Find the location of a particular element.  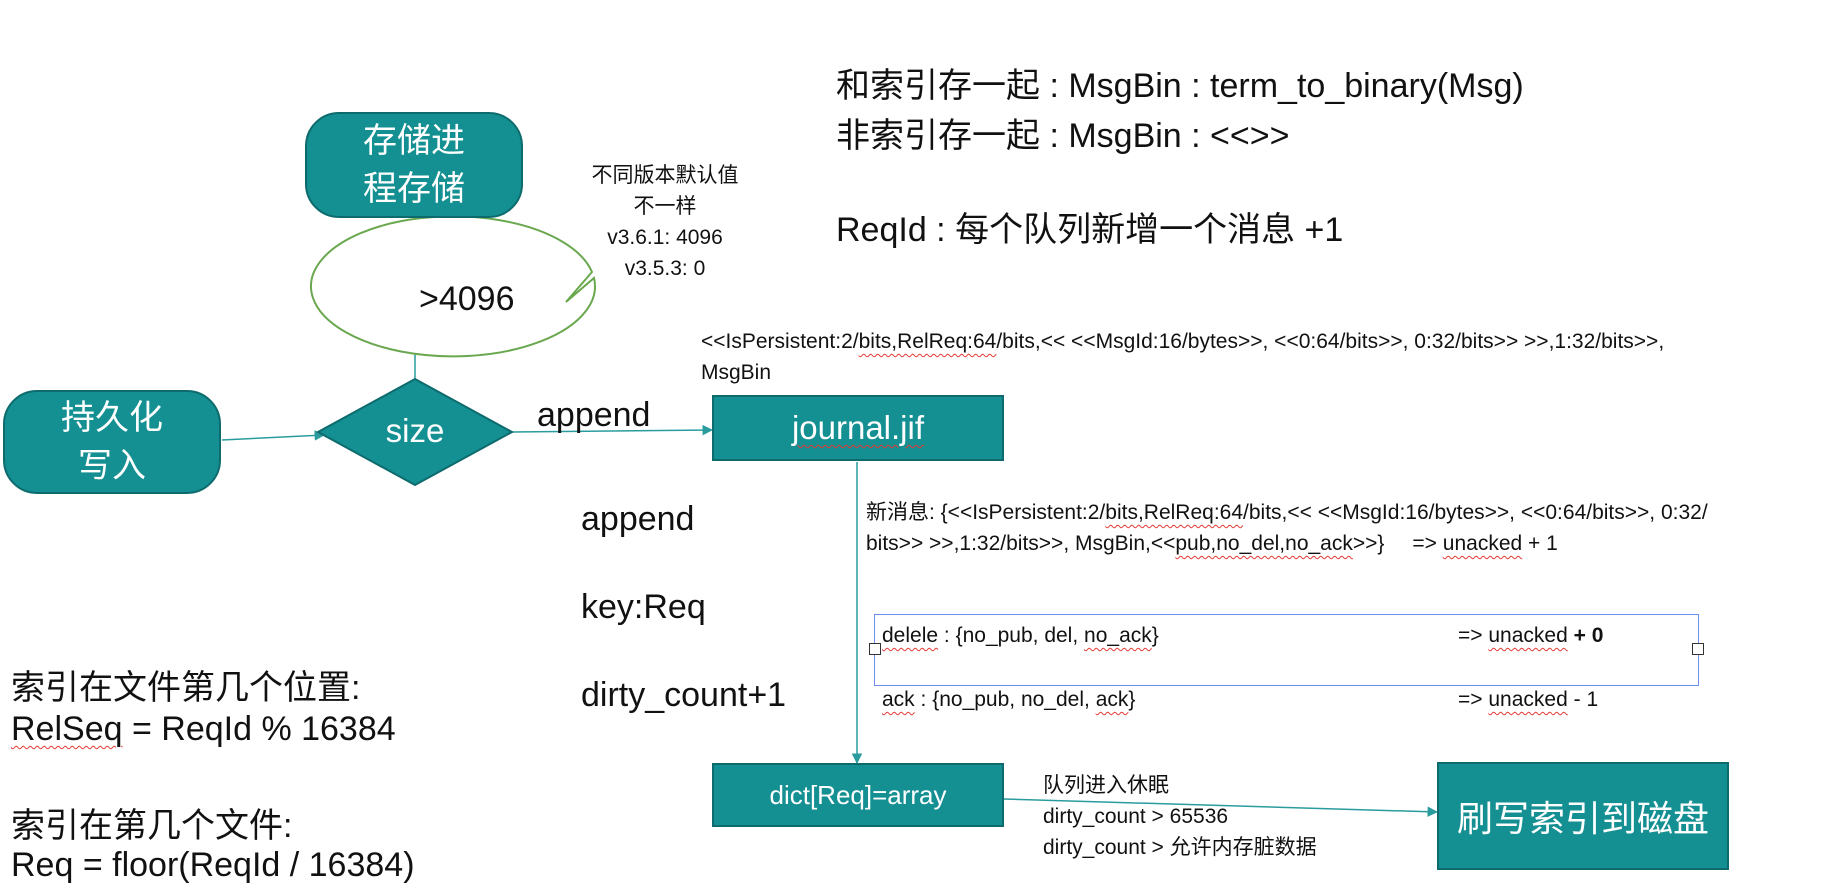

callout-text: 不同版本默认值 不一样 v3.6.1: 4096 v3.5.3: 0 is located at coordinates (665, 222).